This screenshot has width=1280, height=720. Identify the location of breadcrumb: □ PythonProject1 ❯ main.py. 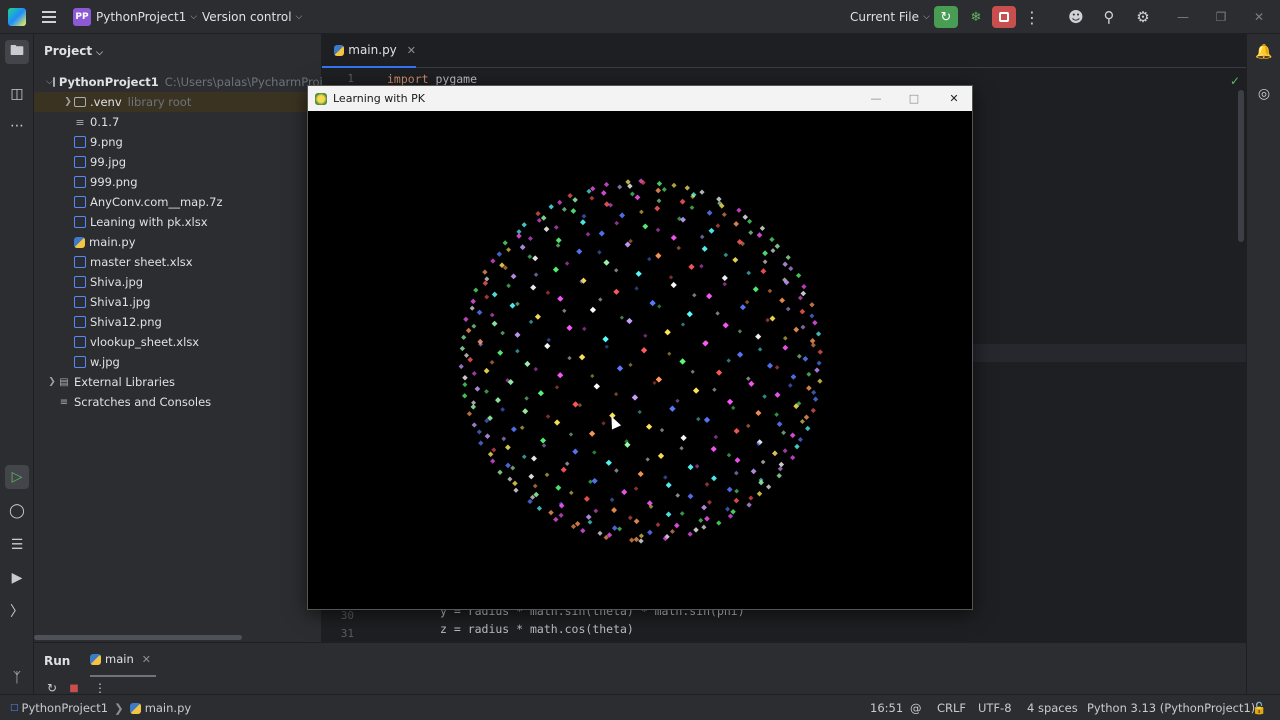
(100, 707).